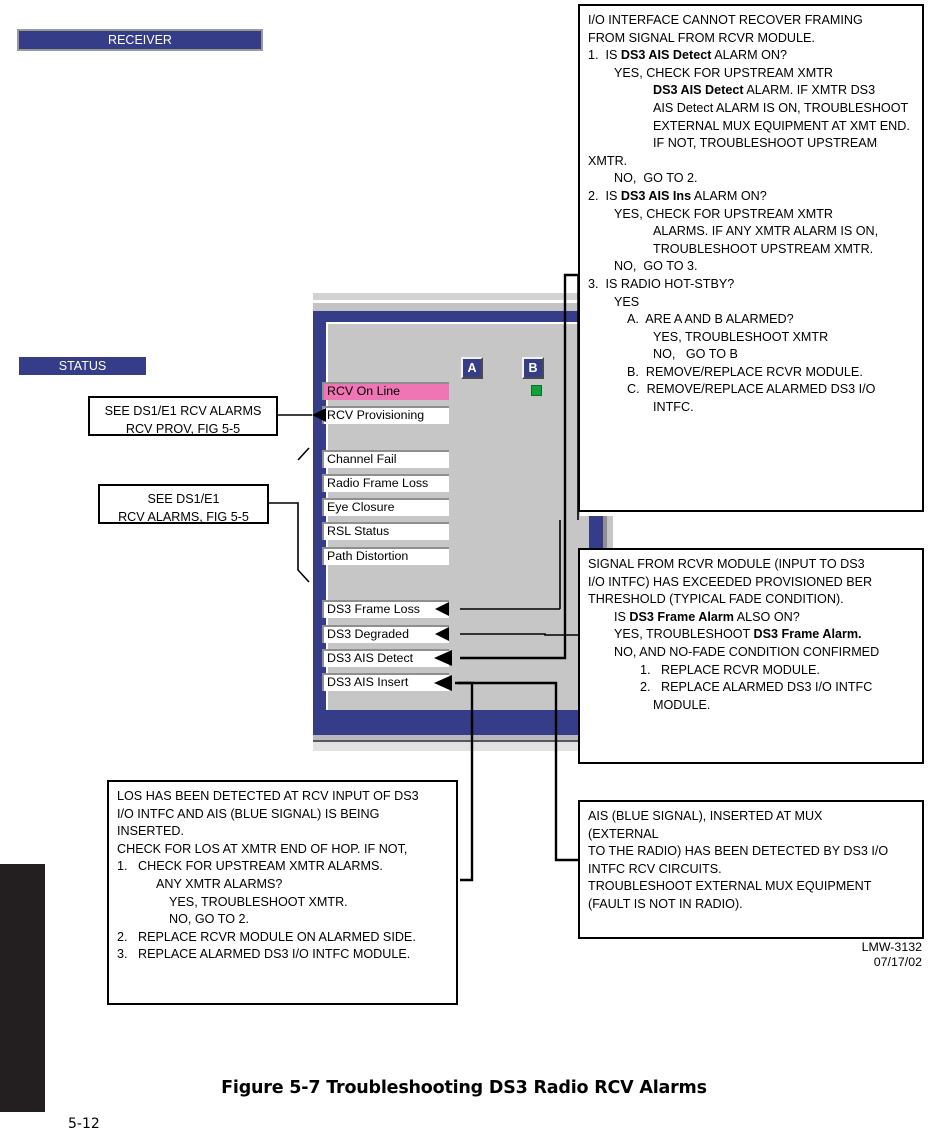  I want to click on callout-line: TROUBLESHOOT EXTERNAL MUX EQUIPMENT, so click(730, 886).